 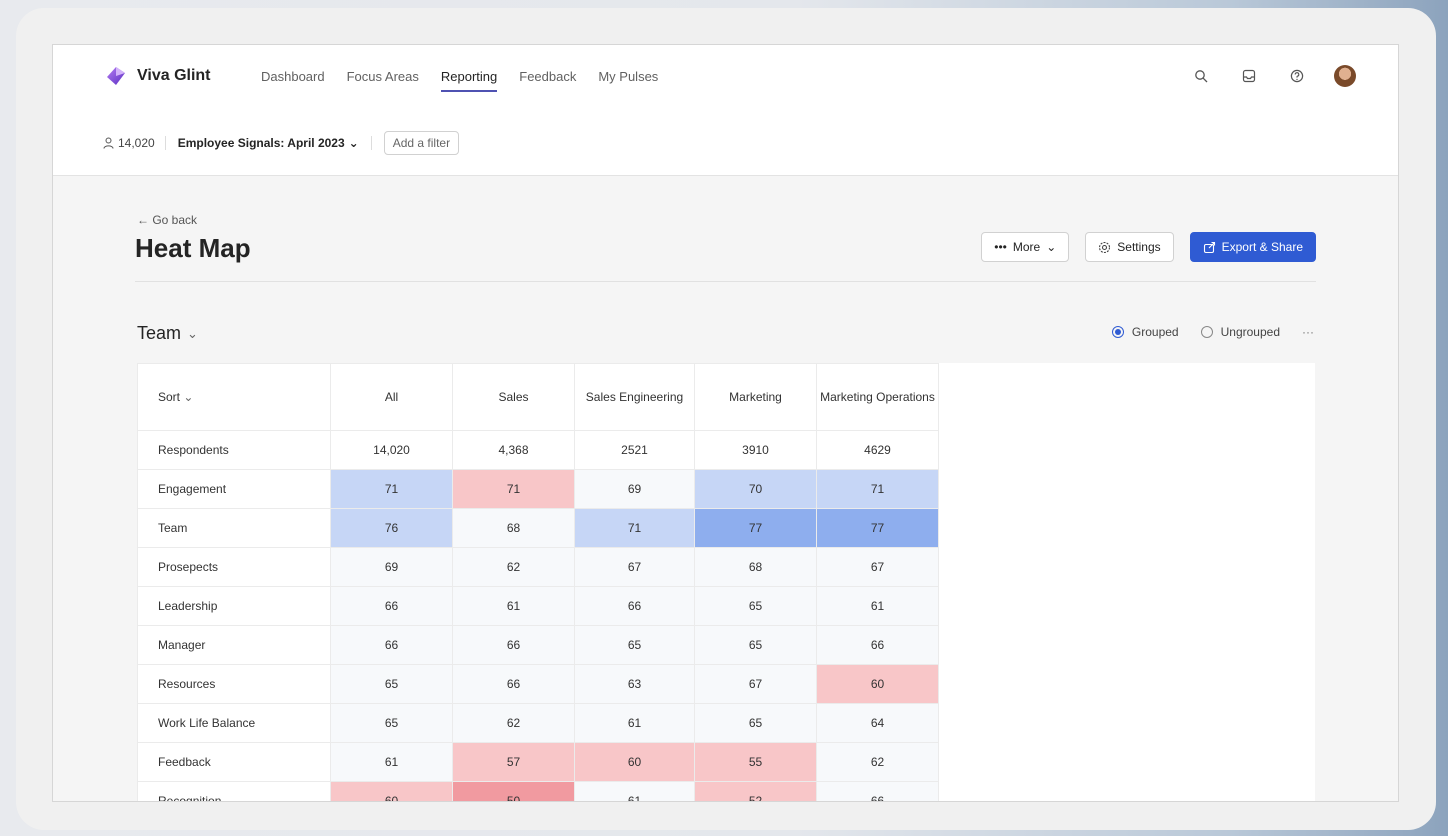 I want to click on heatmap-cell: 57, so click(x=513, y=762).